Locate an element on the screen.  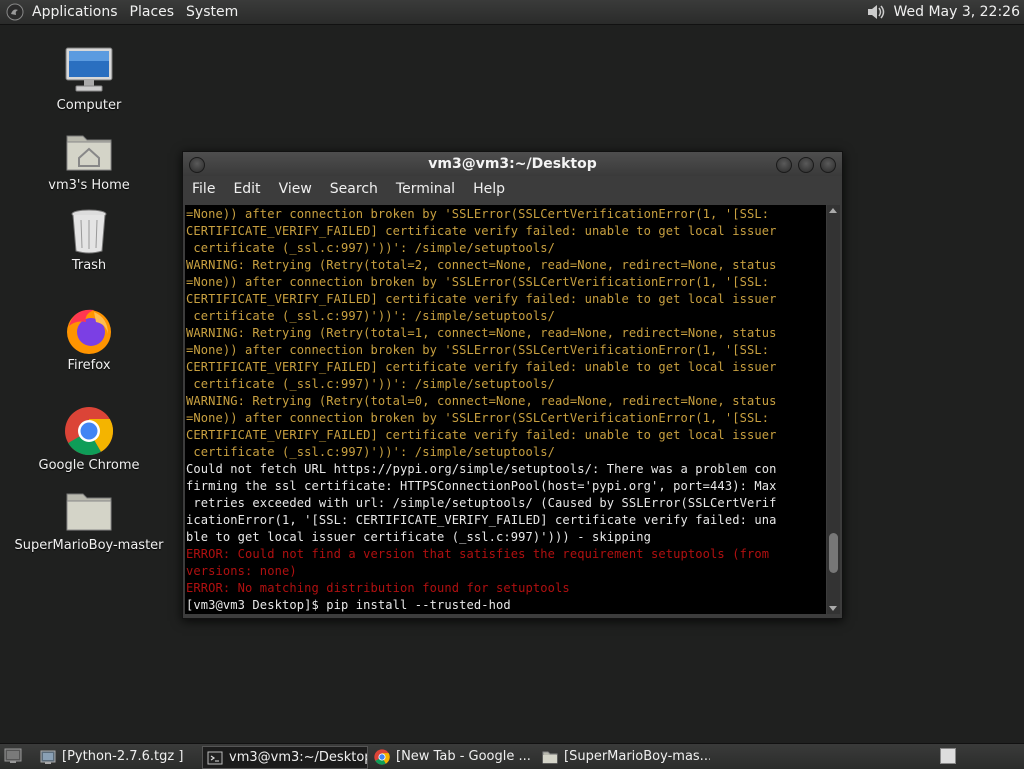
desktop-icon-chrome: Google Chrome is located at coordinates (89, 439).